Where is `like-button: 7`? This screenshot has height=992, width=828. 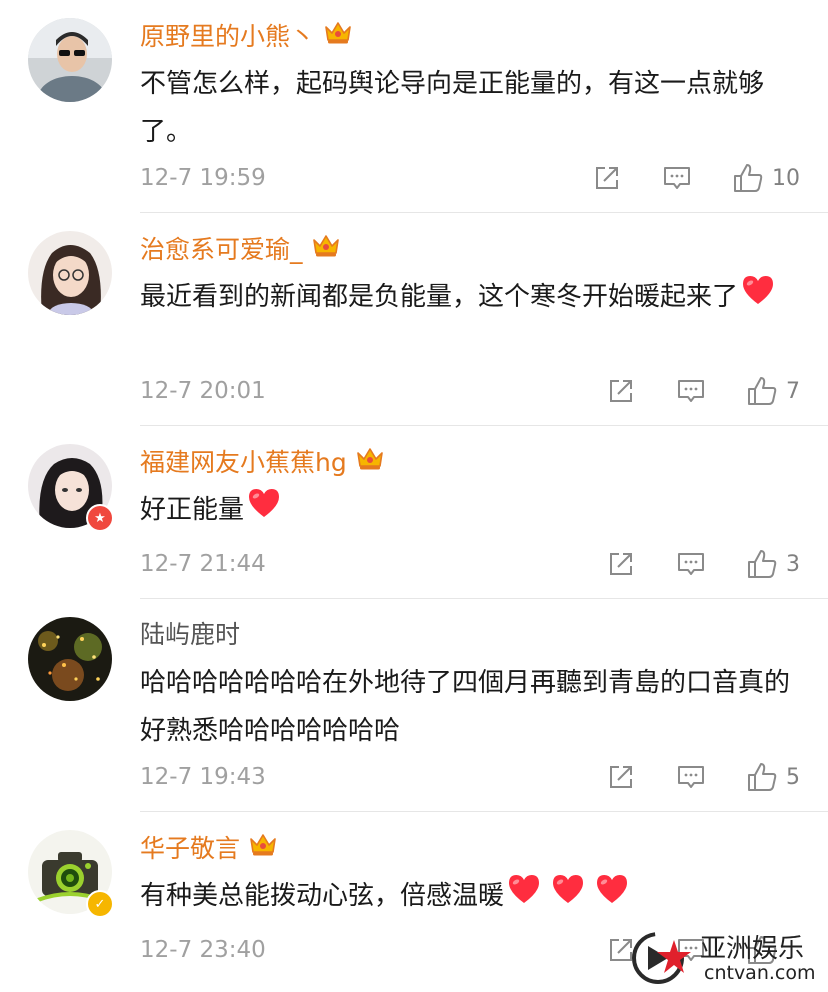 like-button: 7 is located at coordinates (773, 391).